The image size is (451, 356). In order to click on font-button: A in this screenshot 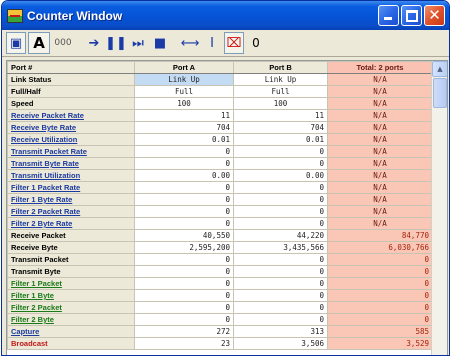, I will do `click(39, 43)`.